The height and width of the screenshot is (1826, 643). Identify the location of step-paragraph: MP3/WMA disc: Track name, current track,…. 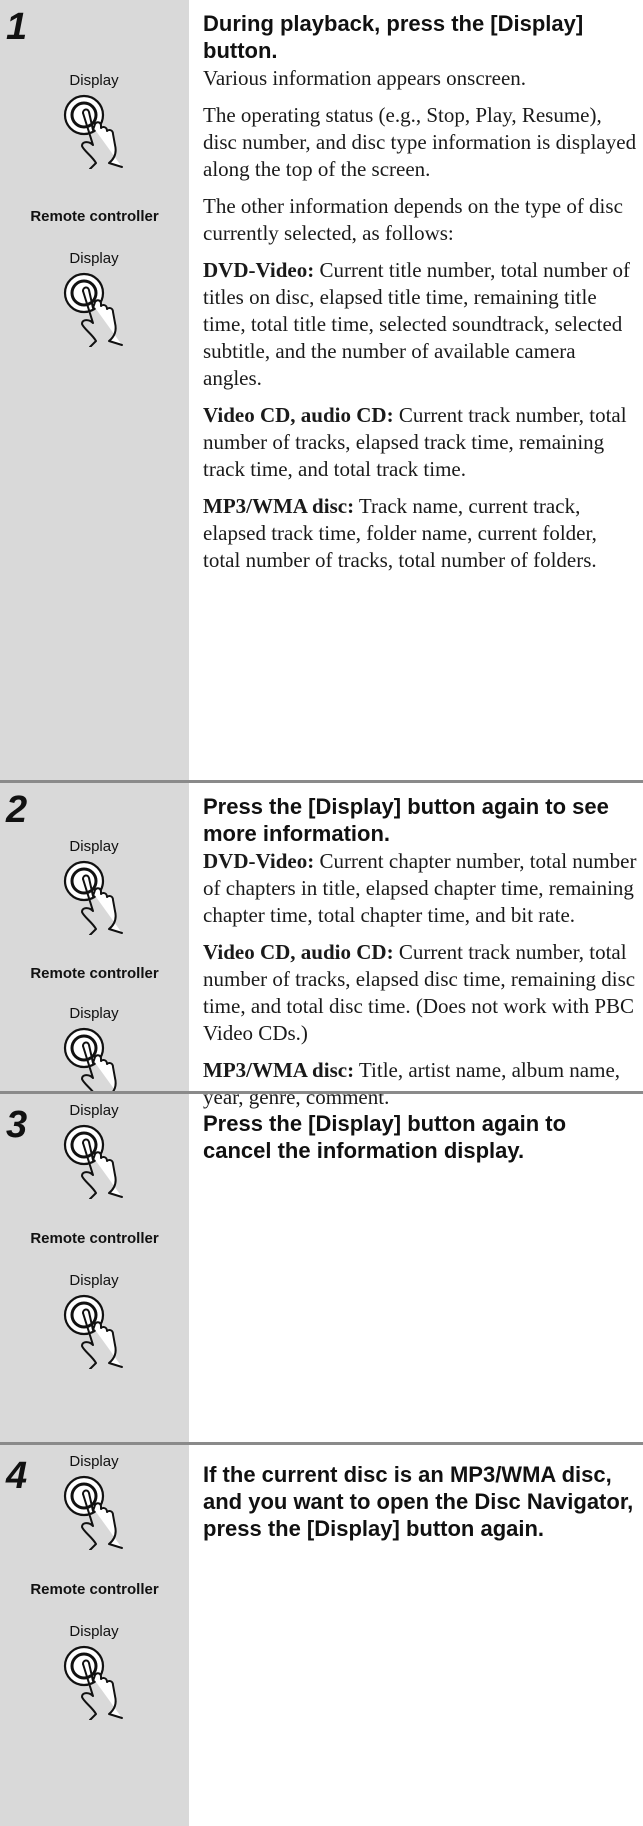
(420, 533).